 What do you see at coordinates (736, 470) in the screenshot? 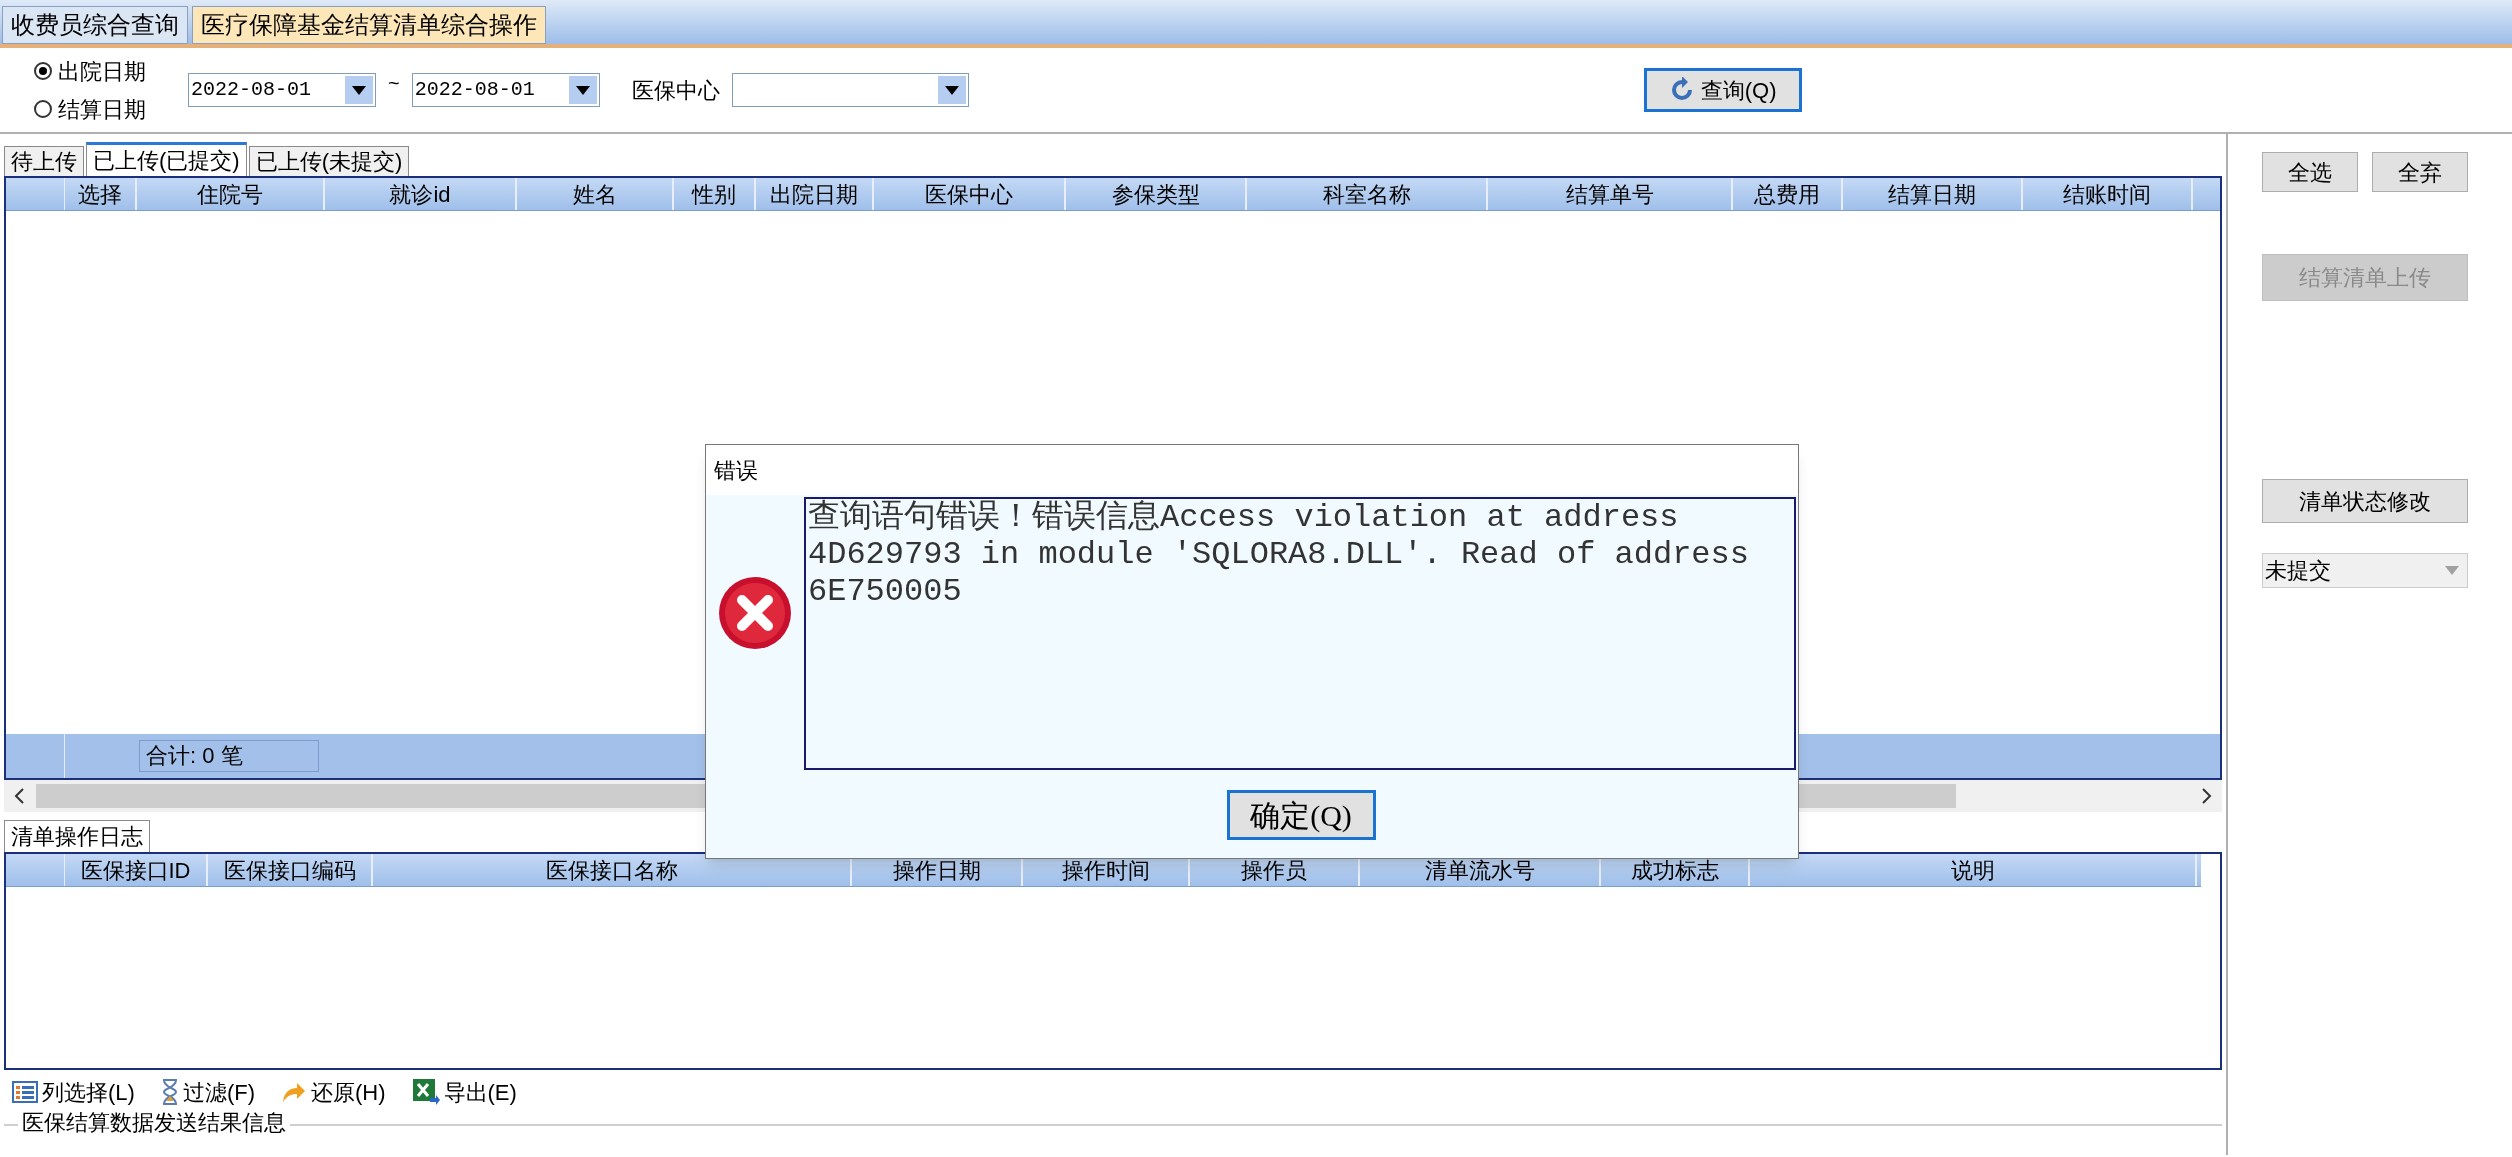
I see `dialog-title: 错误` at bounding box center [736, 470].